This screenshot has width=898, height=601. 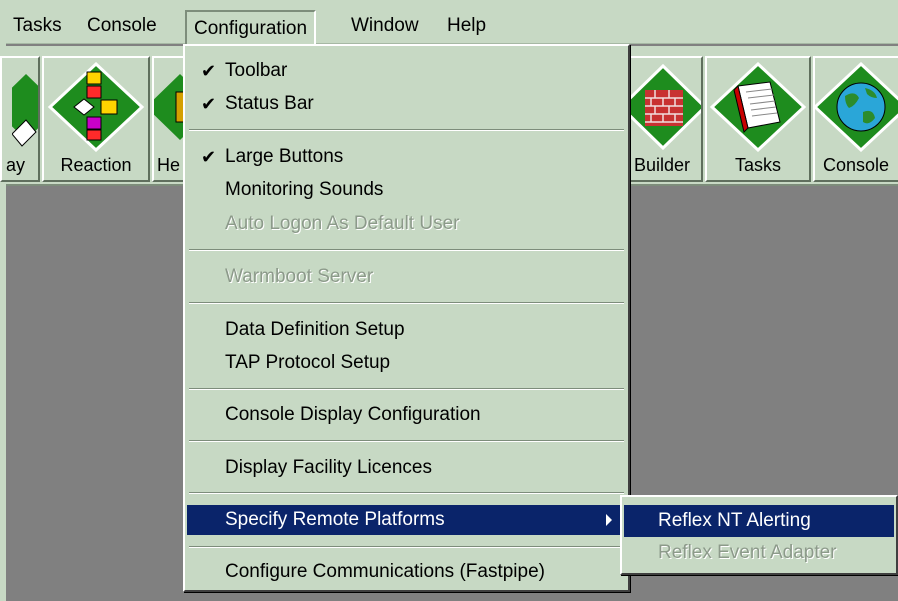 What do you see at coordinates (251, 27) in the screenshot?
I see `menu-configuration: Configuration` at bounding box center [251, 27].